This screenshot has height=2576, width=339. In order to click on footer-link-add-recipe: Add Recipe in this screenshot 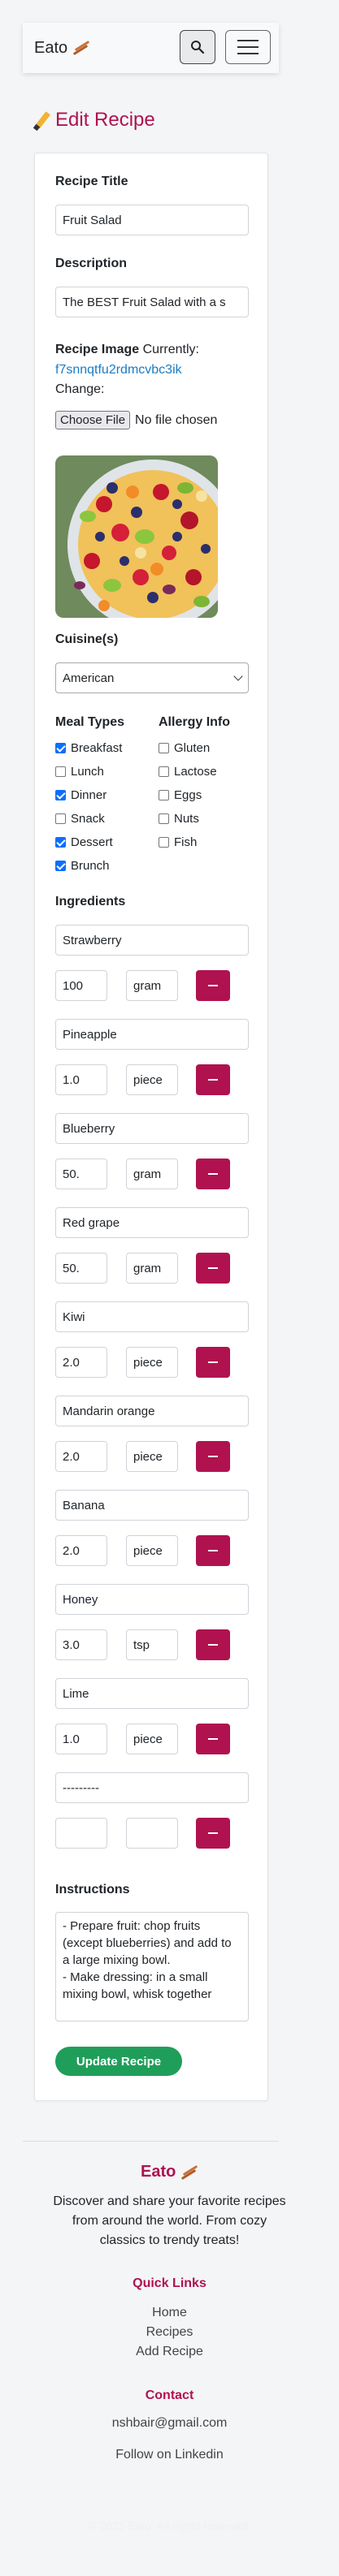, I will do `click(169, 2352)`.